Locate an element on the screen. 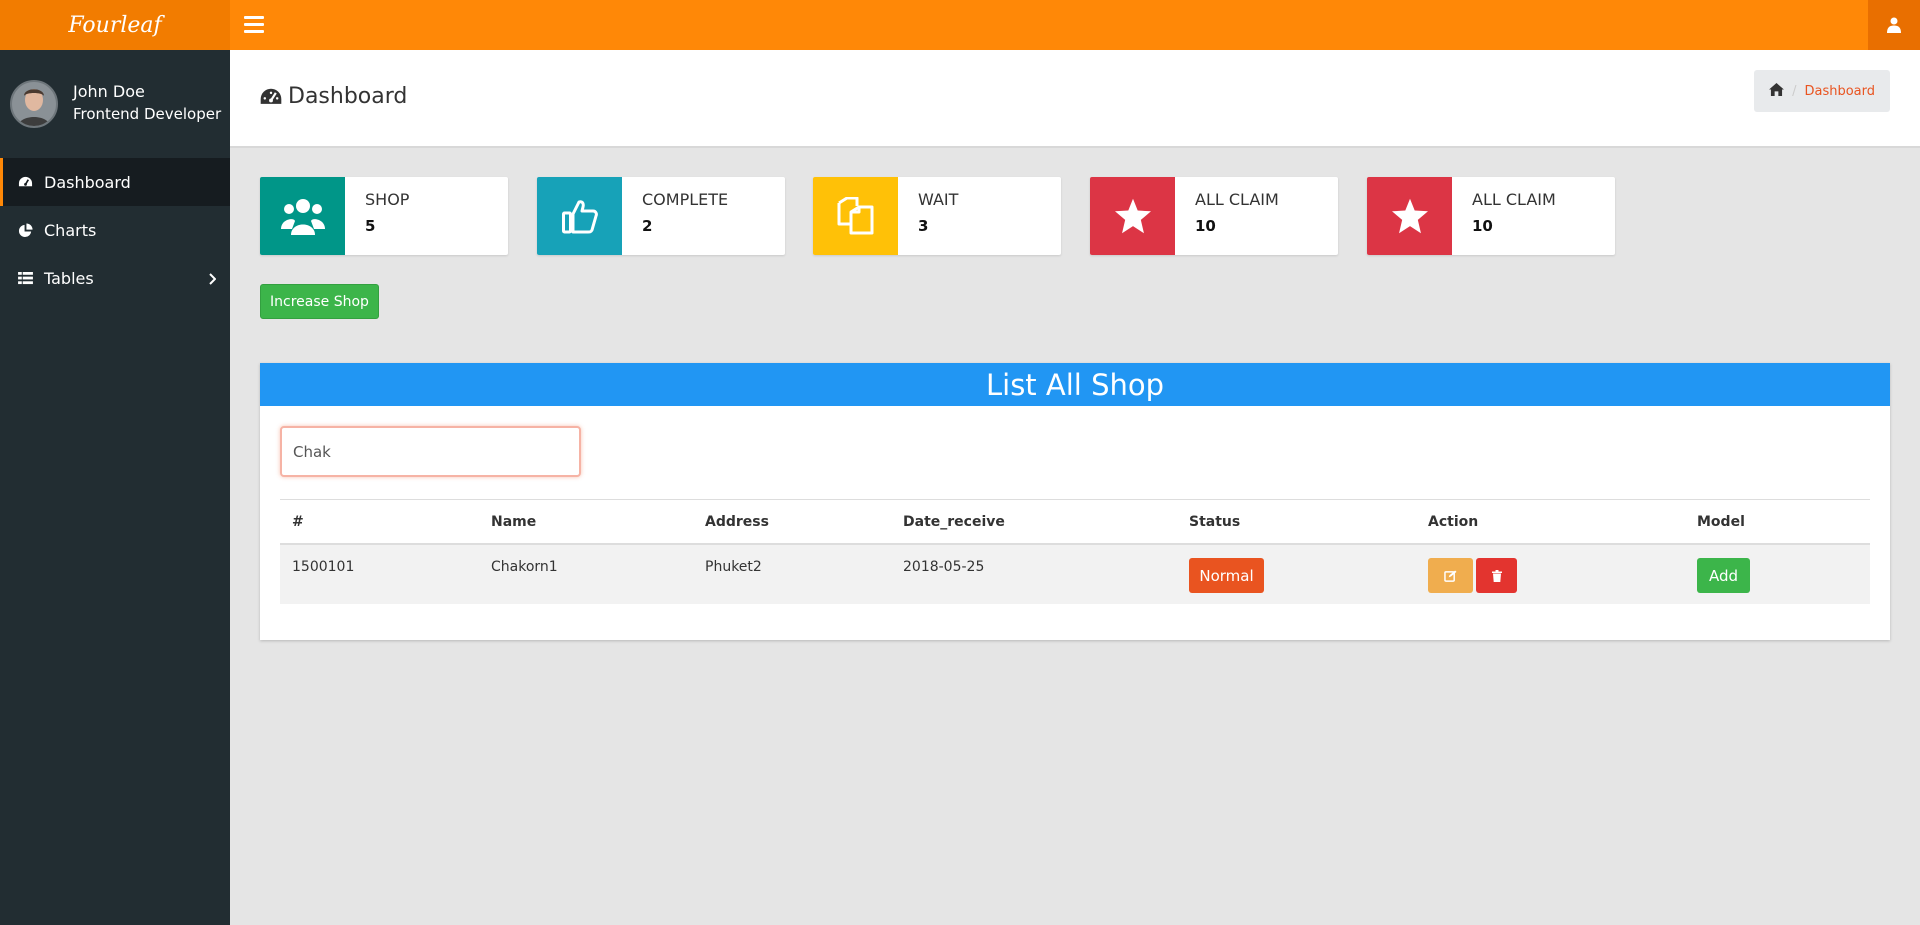 This screenshot has width=1920, height=925. info-box-complete: COMPLETE 2 is located at coordinates (661, 216).